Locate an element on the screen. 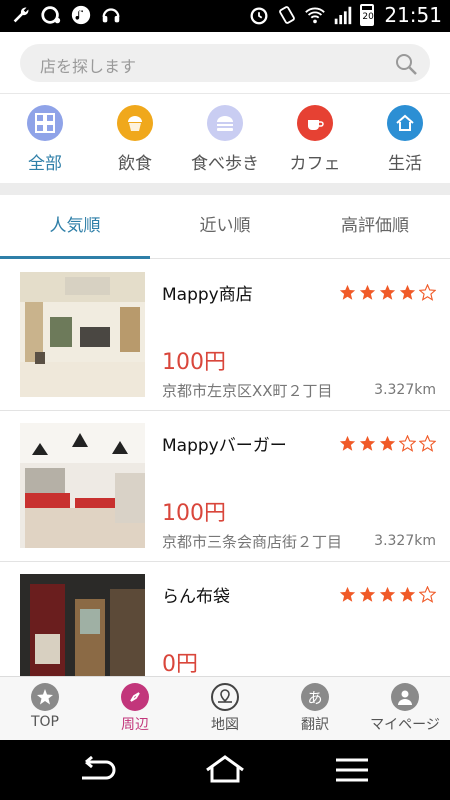  category-street-food: 食べ歩き is located at coordinates (225, 139).